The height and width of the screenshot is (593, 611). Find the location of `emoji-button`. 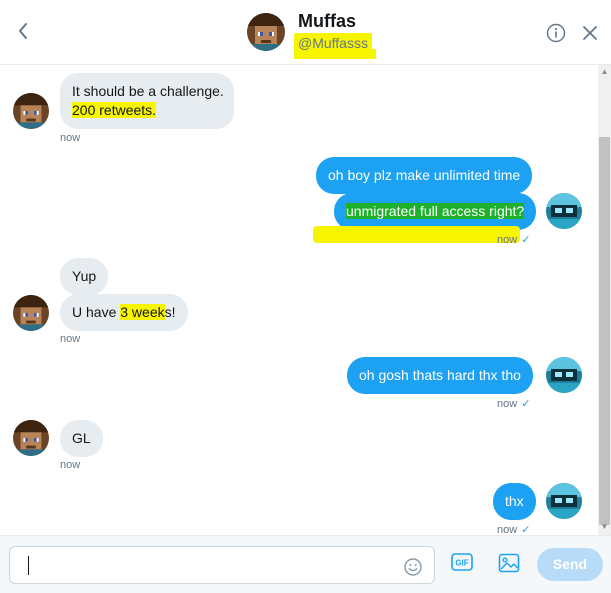

emoji-button is located at coordinates (413, 567).